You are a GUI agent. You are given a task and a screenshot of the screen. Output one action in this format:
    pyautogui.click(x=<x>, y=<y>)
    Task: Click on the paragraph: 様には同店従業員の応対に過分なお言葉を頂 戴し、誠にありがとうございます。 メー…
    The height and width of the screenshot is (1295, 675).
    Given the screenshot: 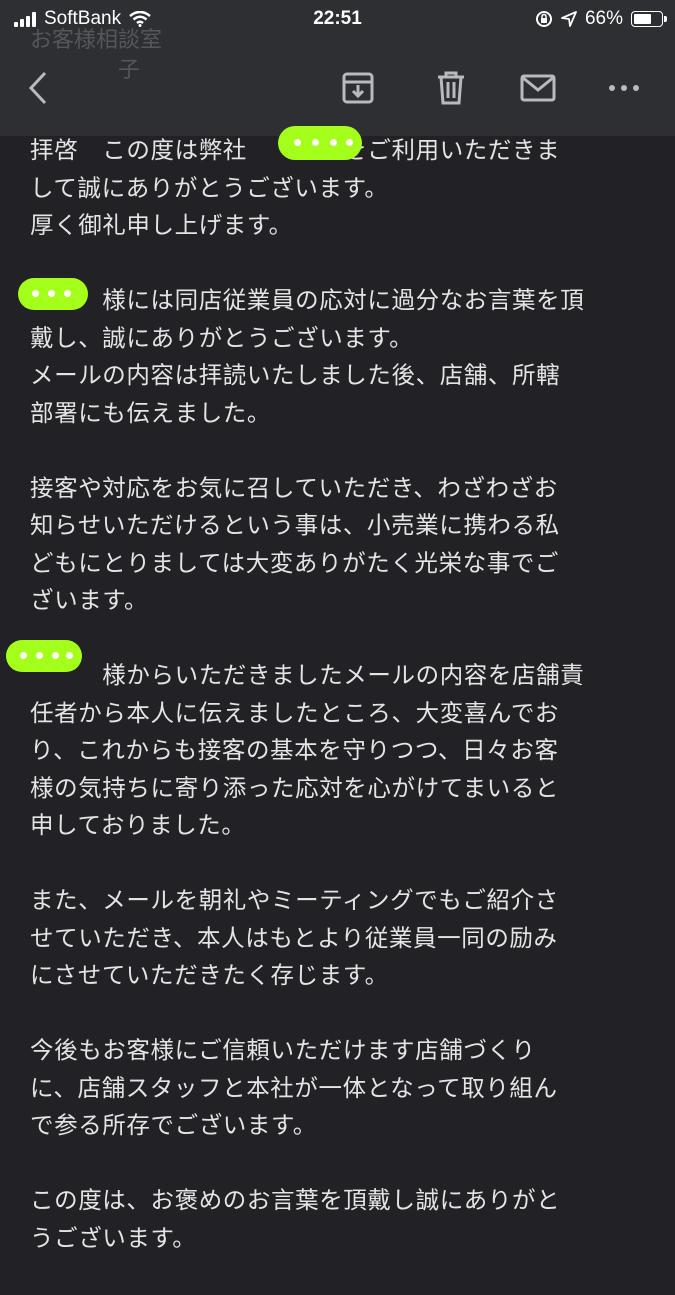 What is the action you would take?
    pyautogui.click(x=307, y=356)
    